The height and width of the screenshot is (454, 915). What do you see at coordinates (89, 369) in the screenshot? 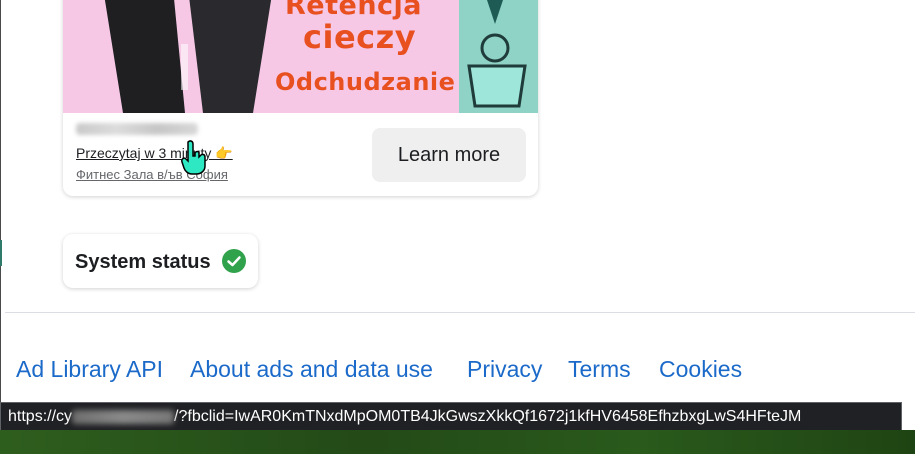
I see `footer-link-ad-library-api: Ad Library API` at bounding box center [89, 369].